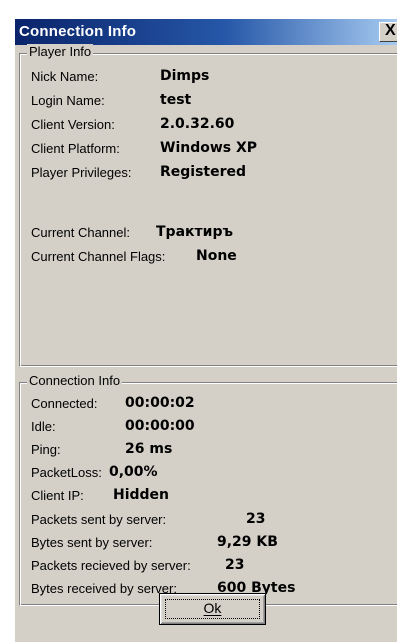  I want to click on bytes-sent-value: 9,29 KB, so click(247, 542).